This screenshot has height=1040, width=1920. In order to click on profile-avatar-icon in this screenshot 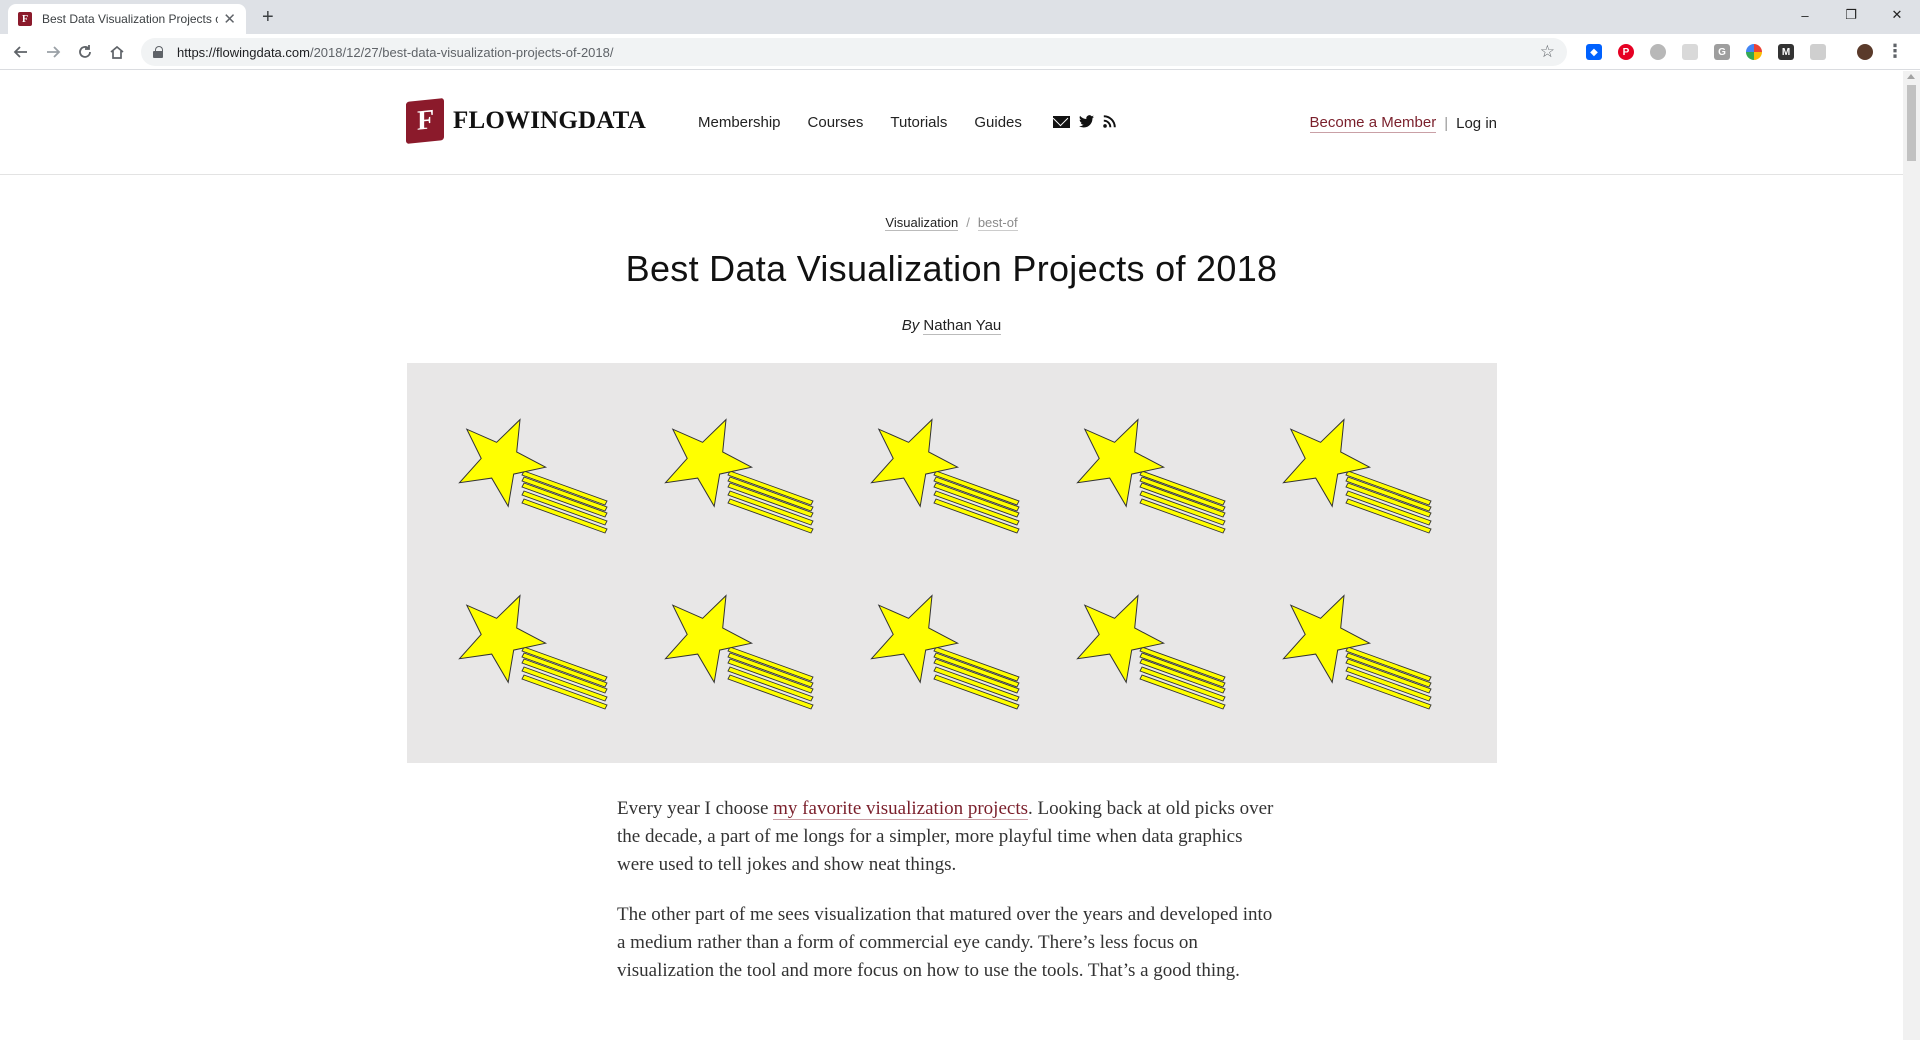, I will do `click(1865, 52)`.